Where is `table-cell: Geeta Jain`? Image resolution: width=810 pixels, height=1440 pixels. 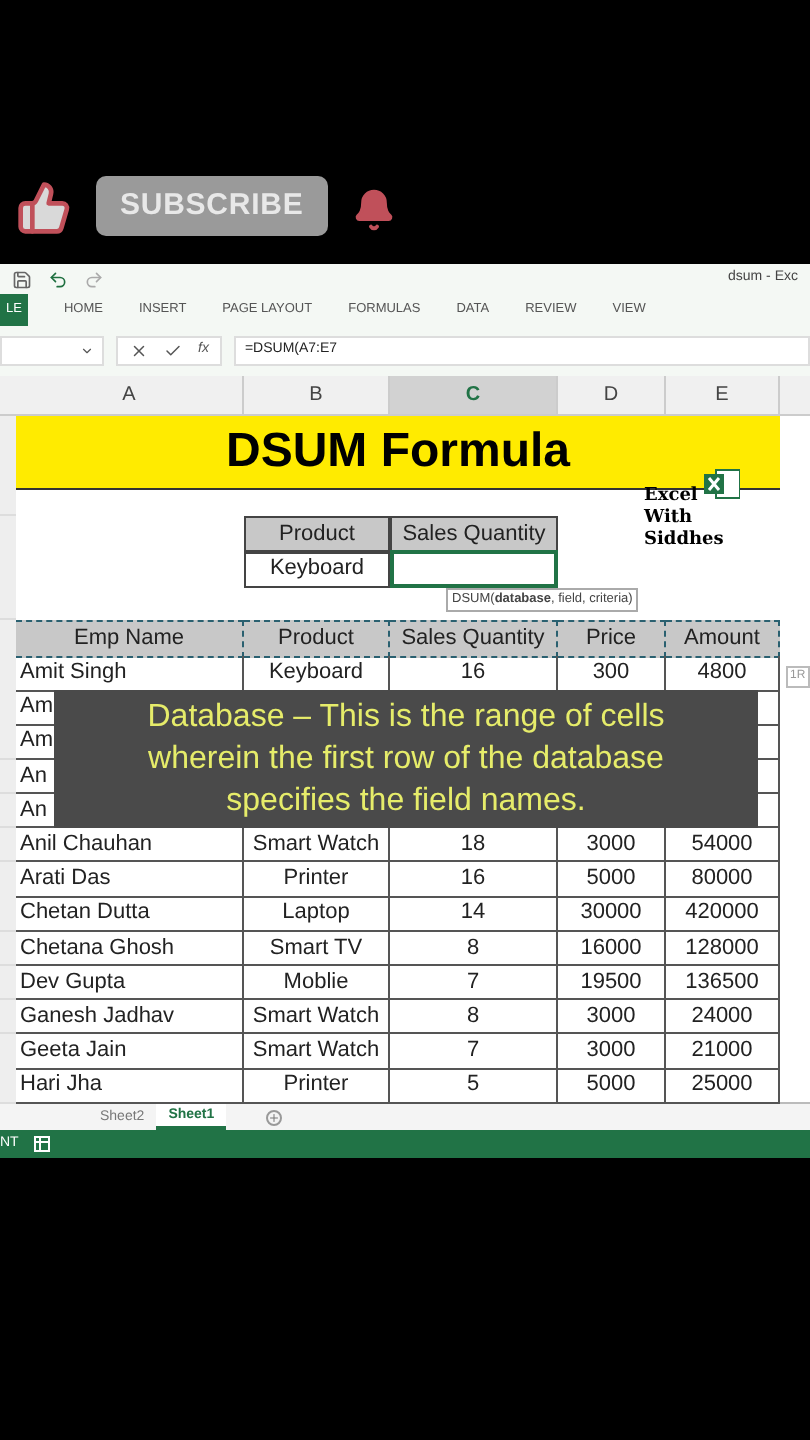 table-cell: Geeta Jain is located at coordinates (130, 1052).